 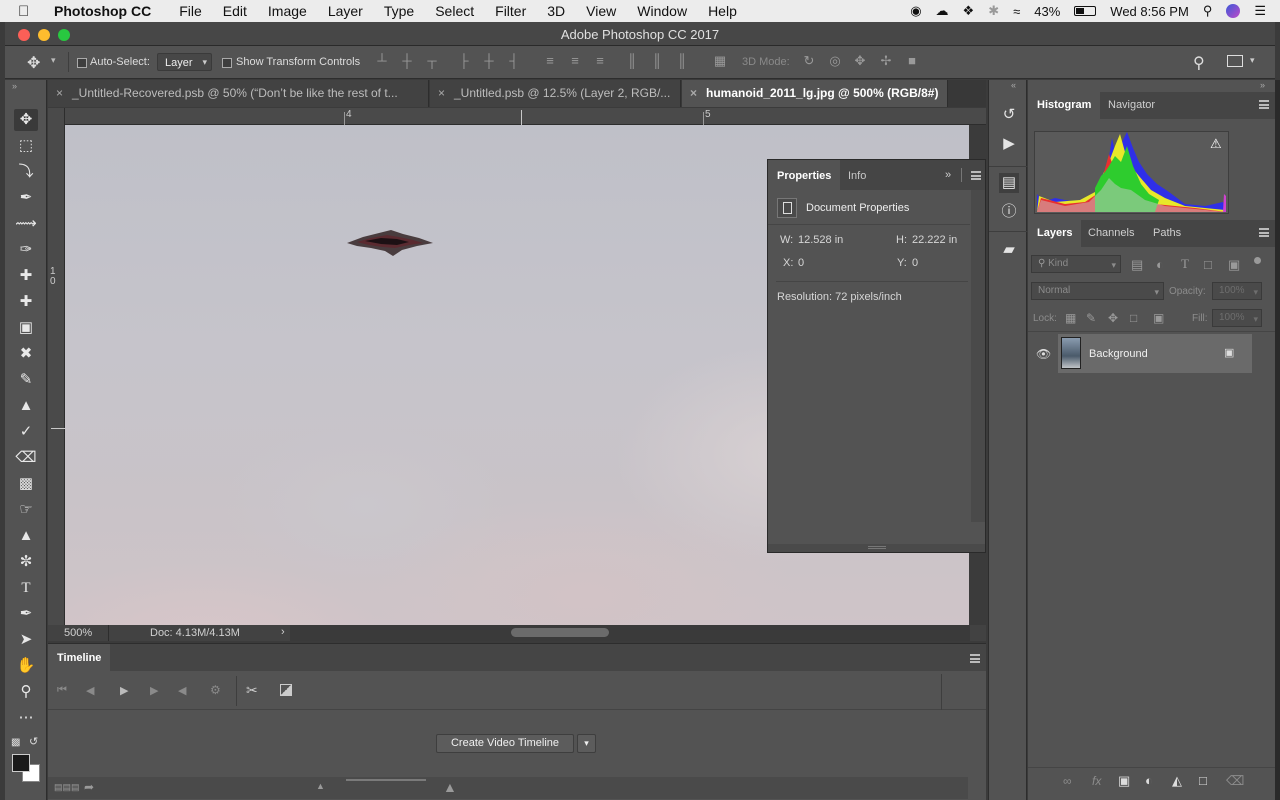 I want to click on move-tool-icon: ✥, so click(x=26, y=120).